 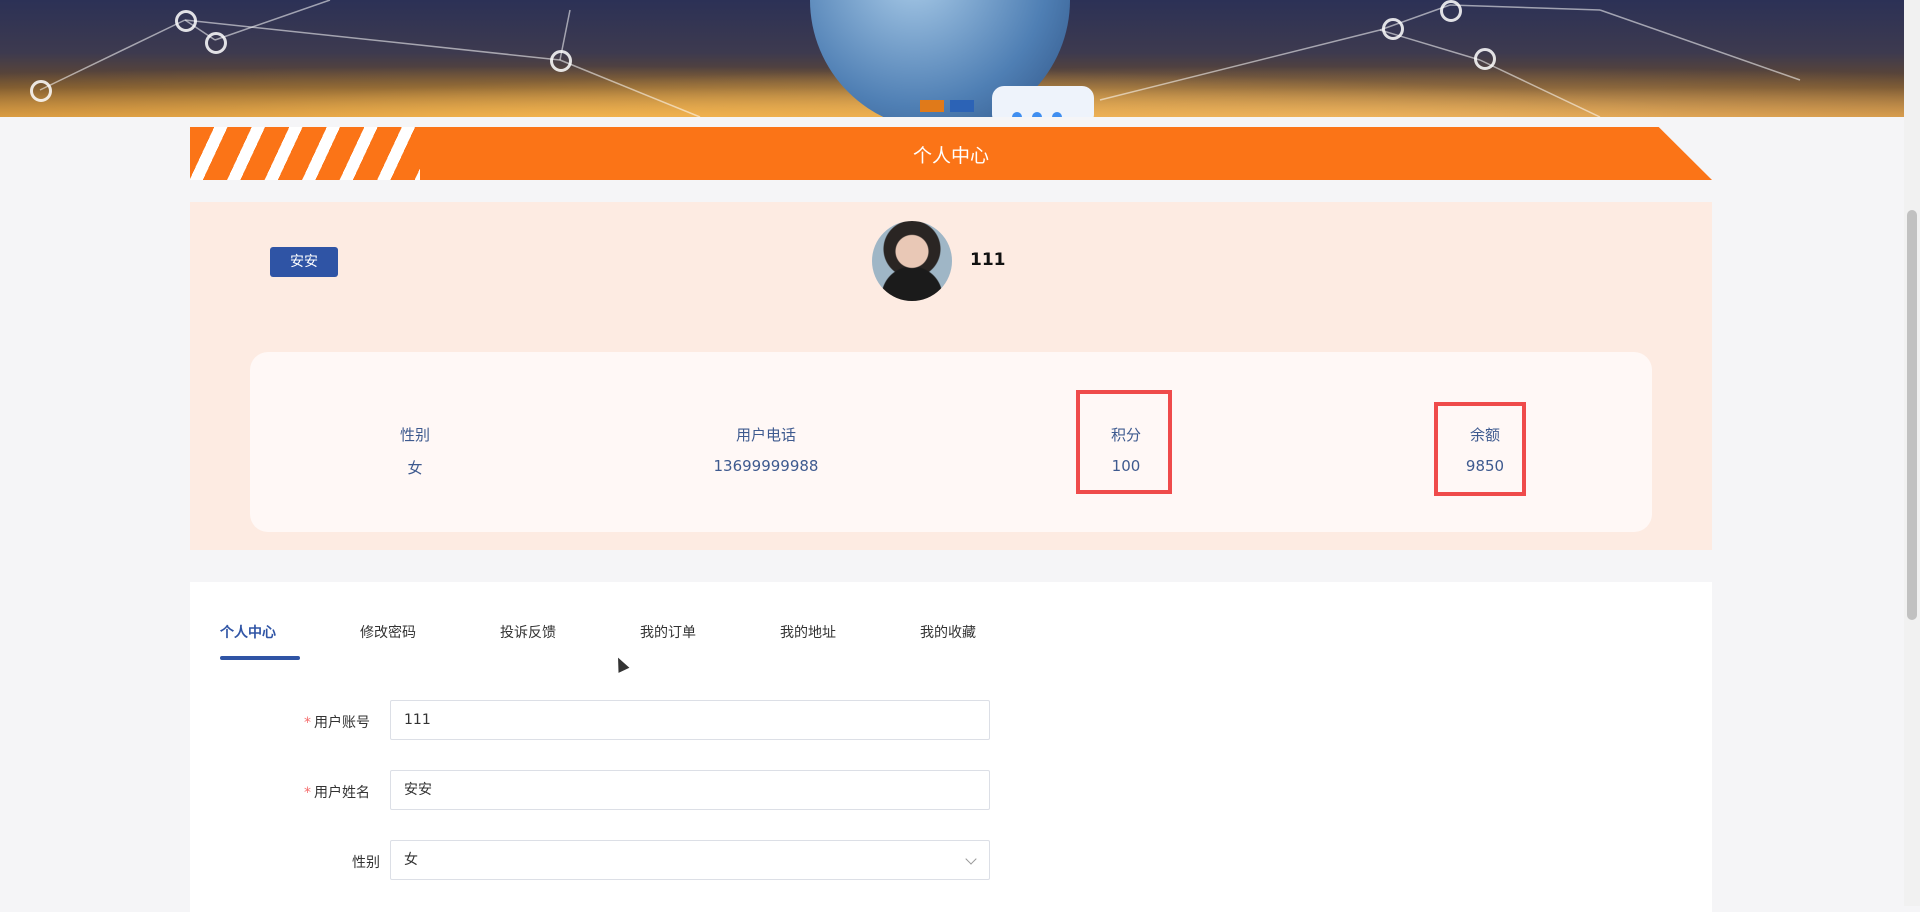 What do you see at coordinates (808, 632) in the screenshot?
I see `tab-my-addresses: 我的地址` at bounding box center [808, 632].